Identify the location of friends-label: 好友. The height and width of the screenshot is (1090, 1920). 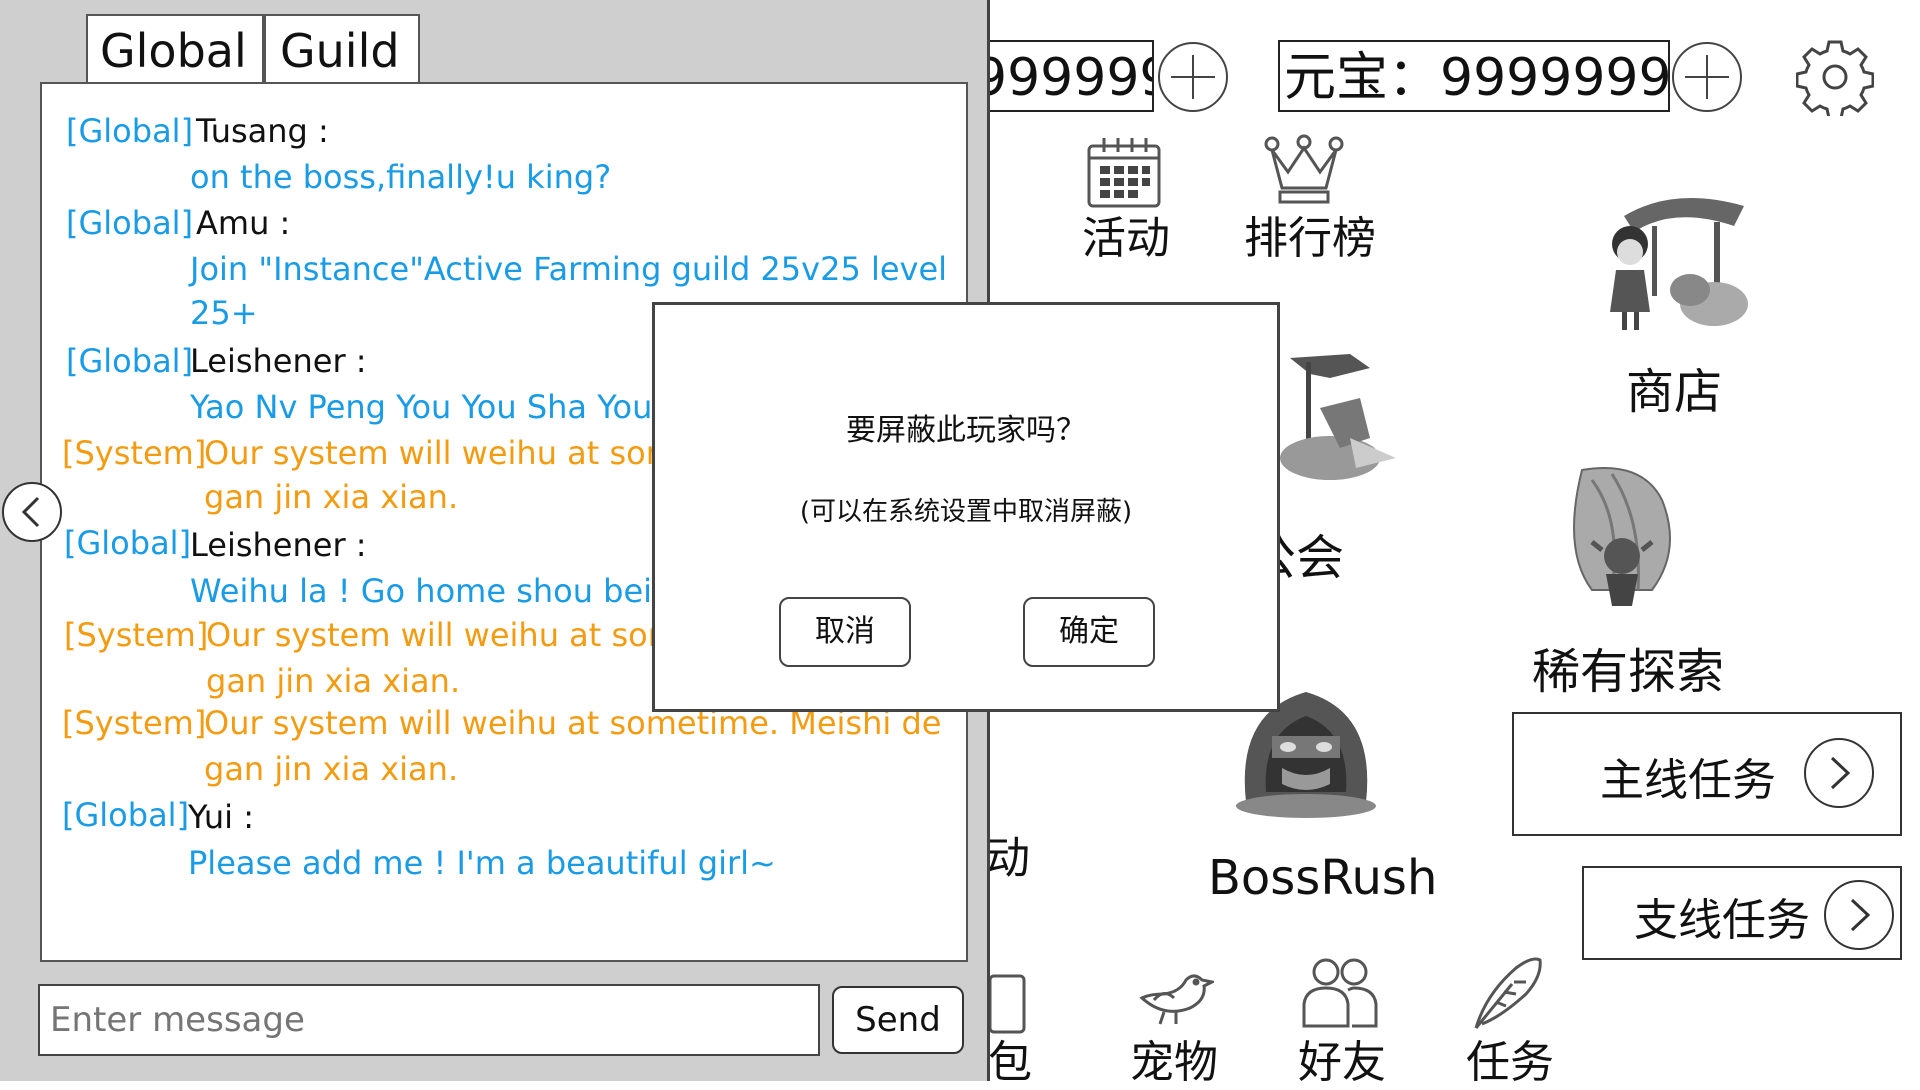
(1342, 1058).